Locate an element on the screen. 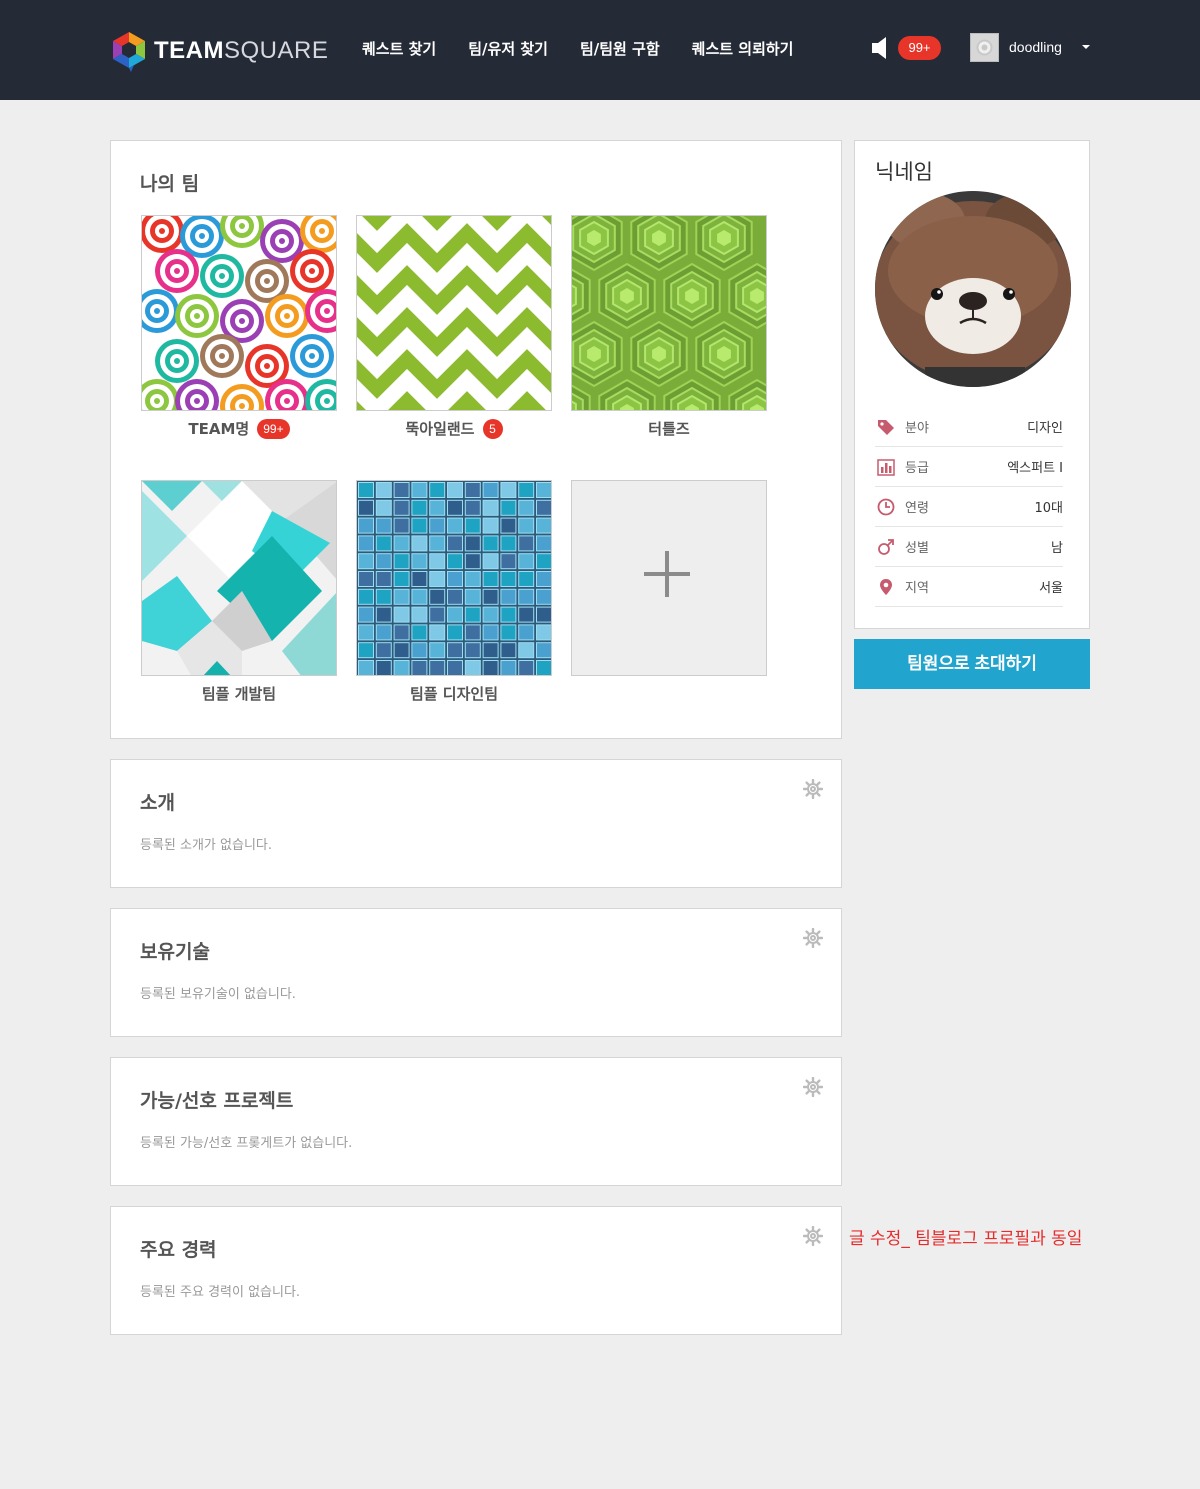  skills-empty-text: 등록된 보유기술이 없습니다. is located at coordinates (218, 994).